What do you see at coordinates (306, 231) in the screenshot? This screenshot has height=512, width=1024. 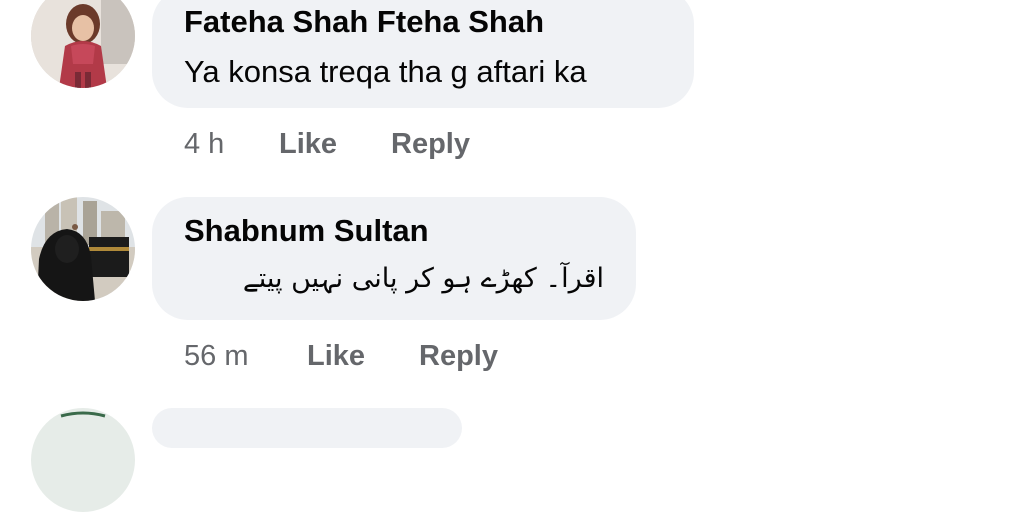 I see `comment-author: Shabnum Sultan` at bounding box center [306, 231].